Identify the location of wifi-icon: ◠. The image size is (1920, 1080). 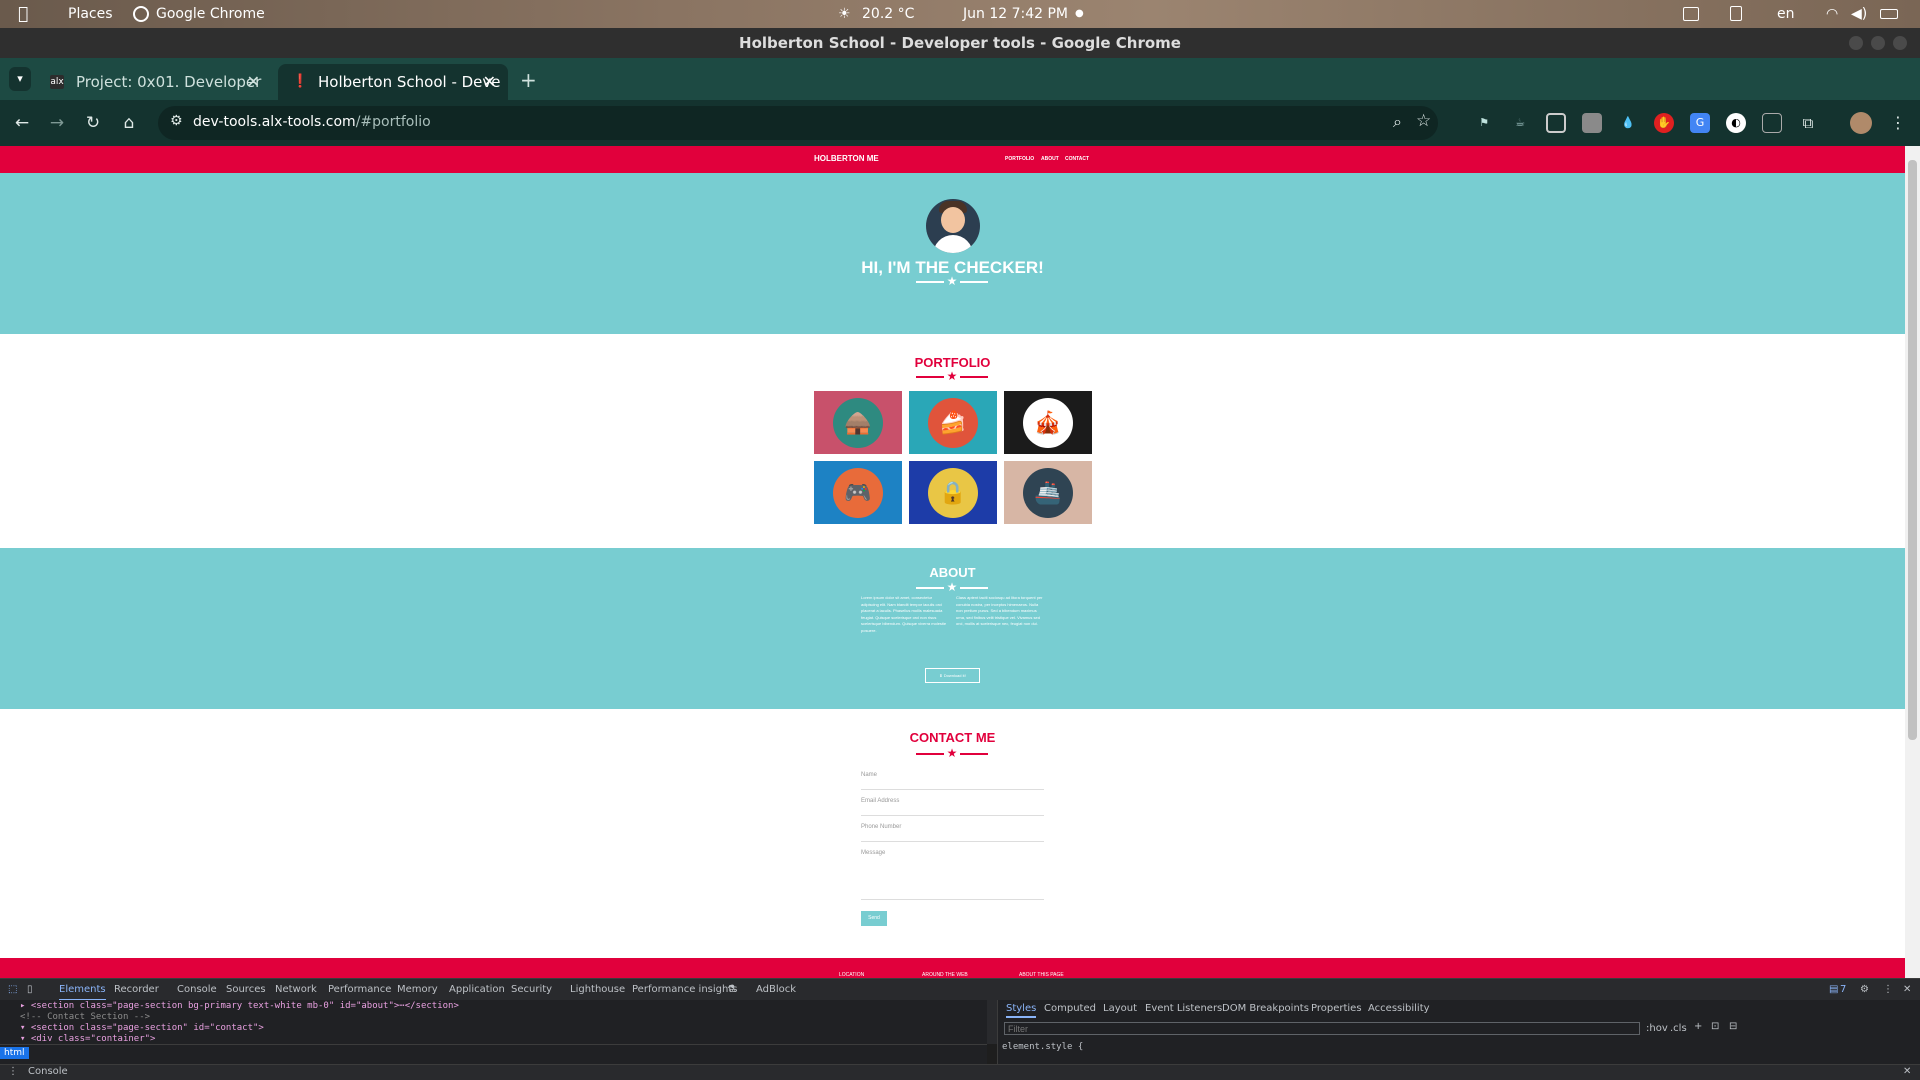
(1832, 14).